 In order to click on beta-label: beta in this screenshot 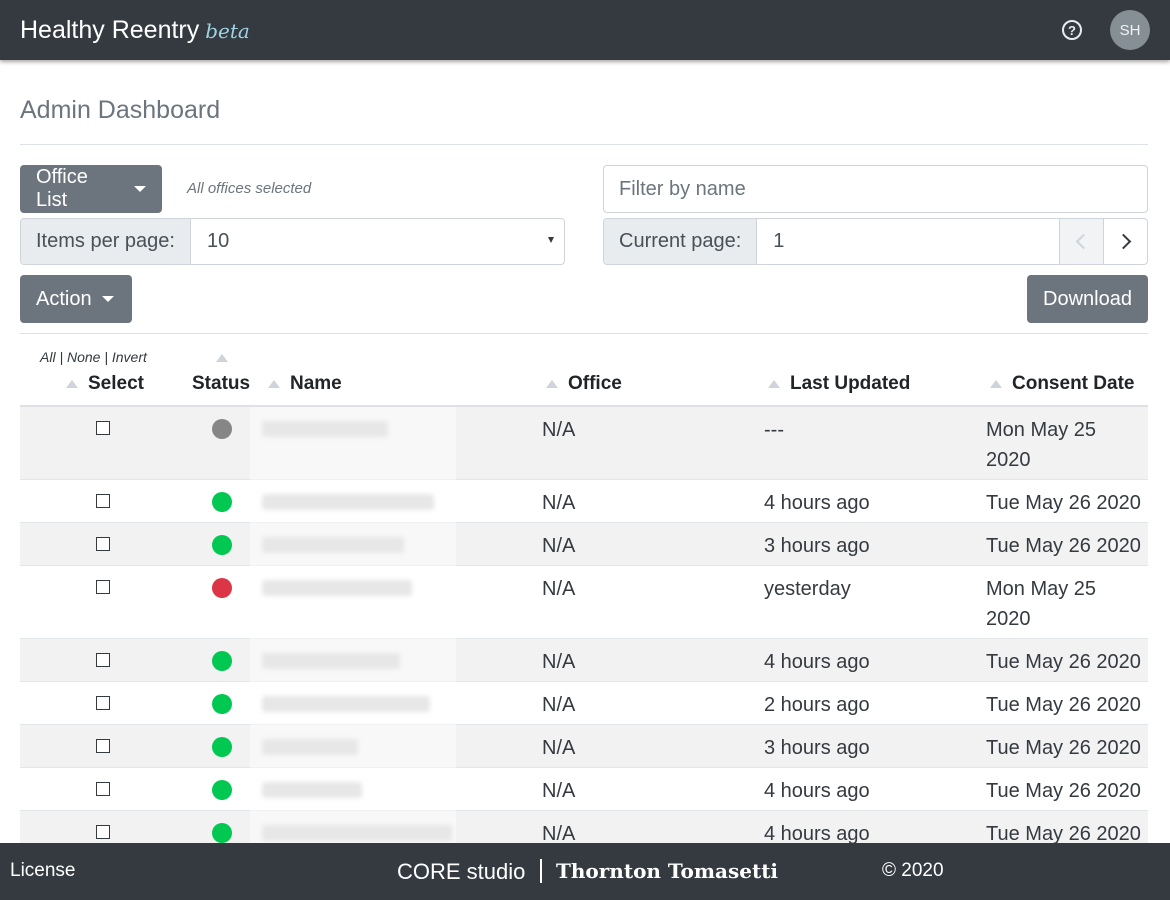, I will do `click(227, 30)`.